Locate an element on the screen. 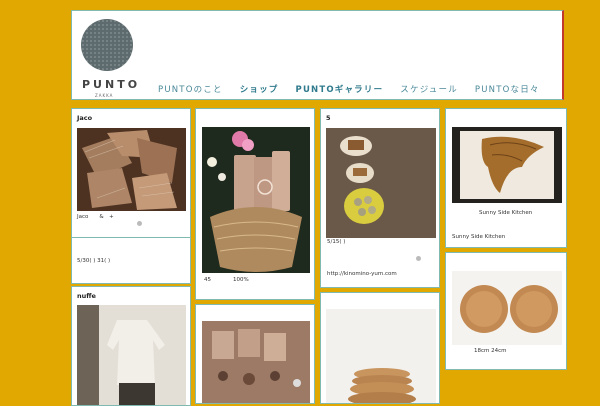 Image resolution: width=600 pixels, height=406 pixels. post-card-jaco: Jaco Jaco & + is located at coordinates (131, 173).